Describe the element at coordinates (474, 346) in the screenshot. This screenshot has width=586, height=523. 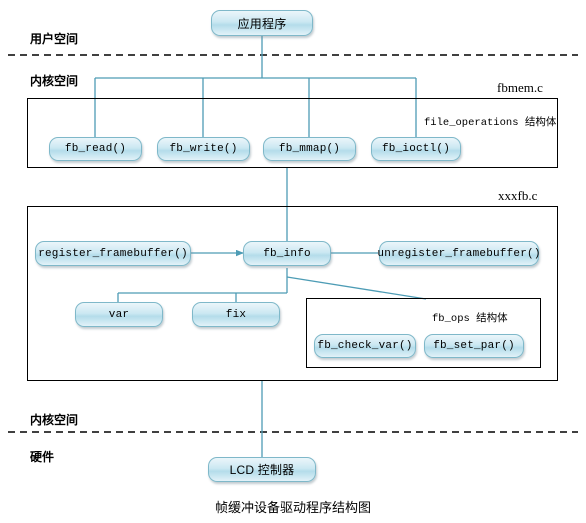
I see `node-fb-set-par: fb_set_par()` at that location.